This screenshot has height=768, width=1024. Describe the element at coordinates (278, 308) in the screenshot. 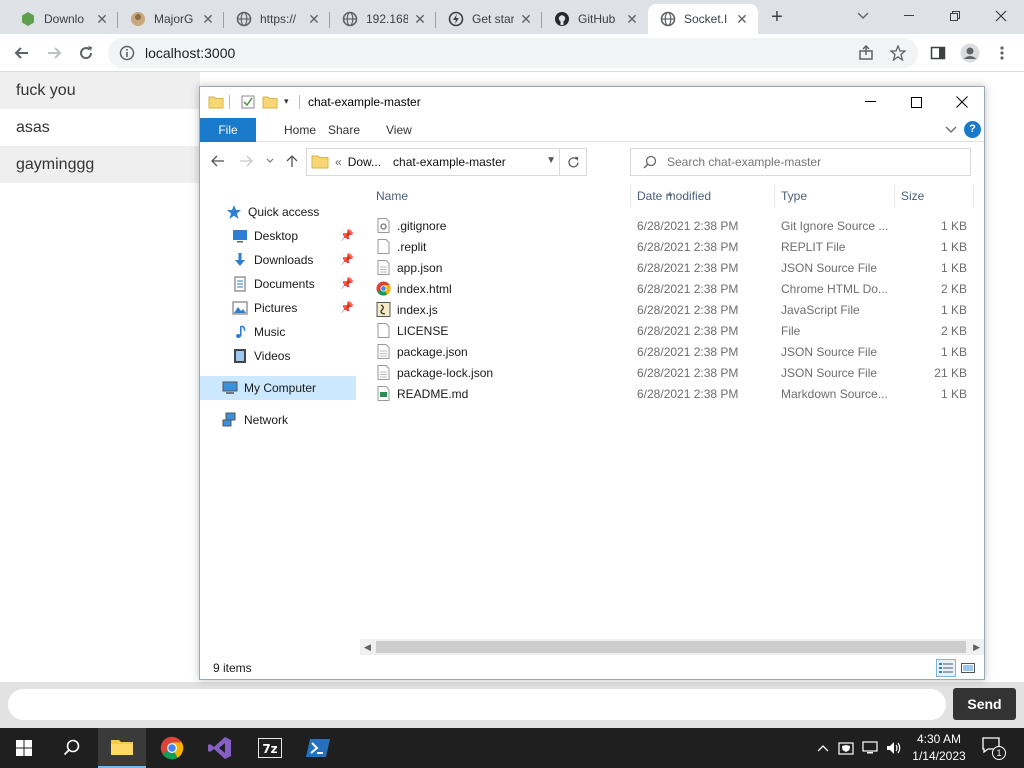

I see `nav-pictures: Pictures 📌` at that location.